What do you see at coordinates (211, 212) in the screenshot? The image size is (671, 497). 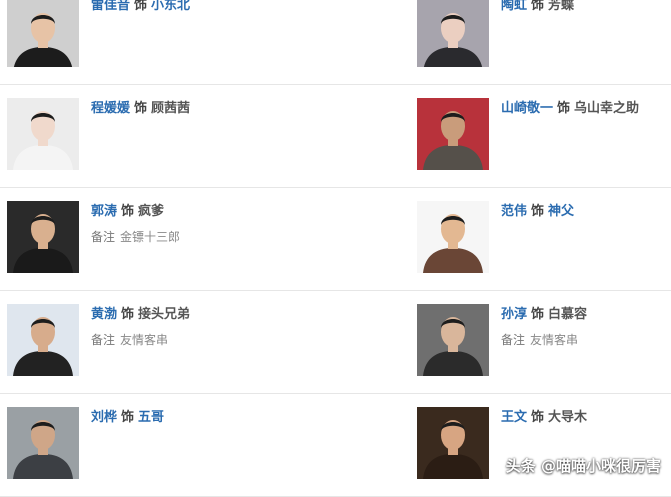 I see `cast-credit: 郭涛饰疯爹` at bounding box center [211, 212].